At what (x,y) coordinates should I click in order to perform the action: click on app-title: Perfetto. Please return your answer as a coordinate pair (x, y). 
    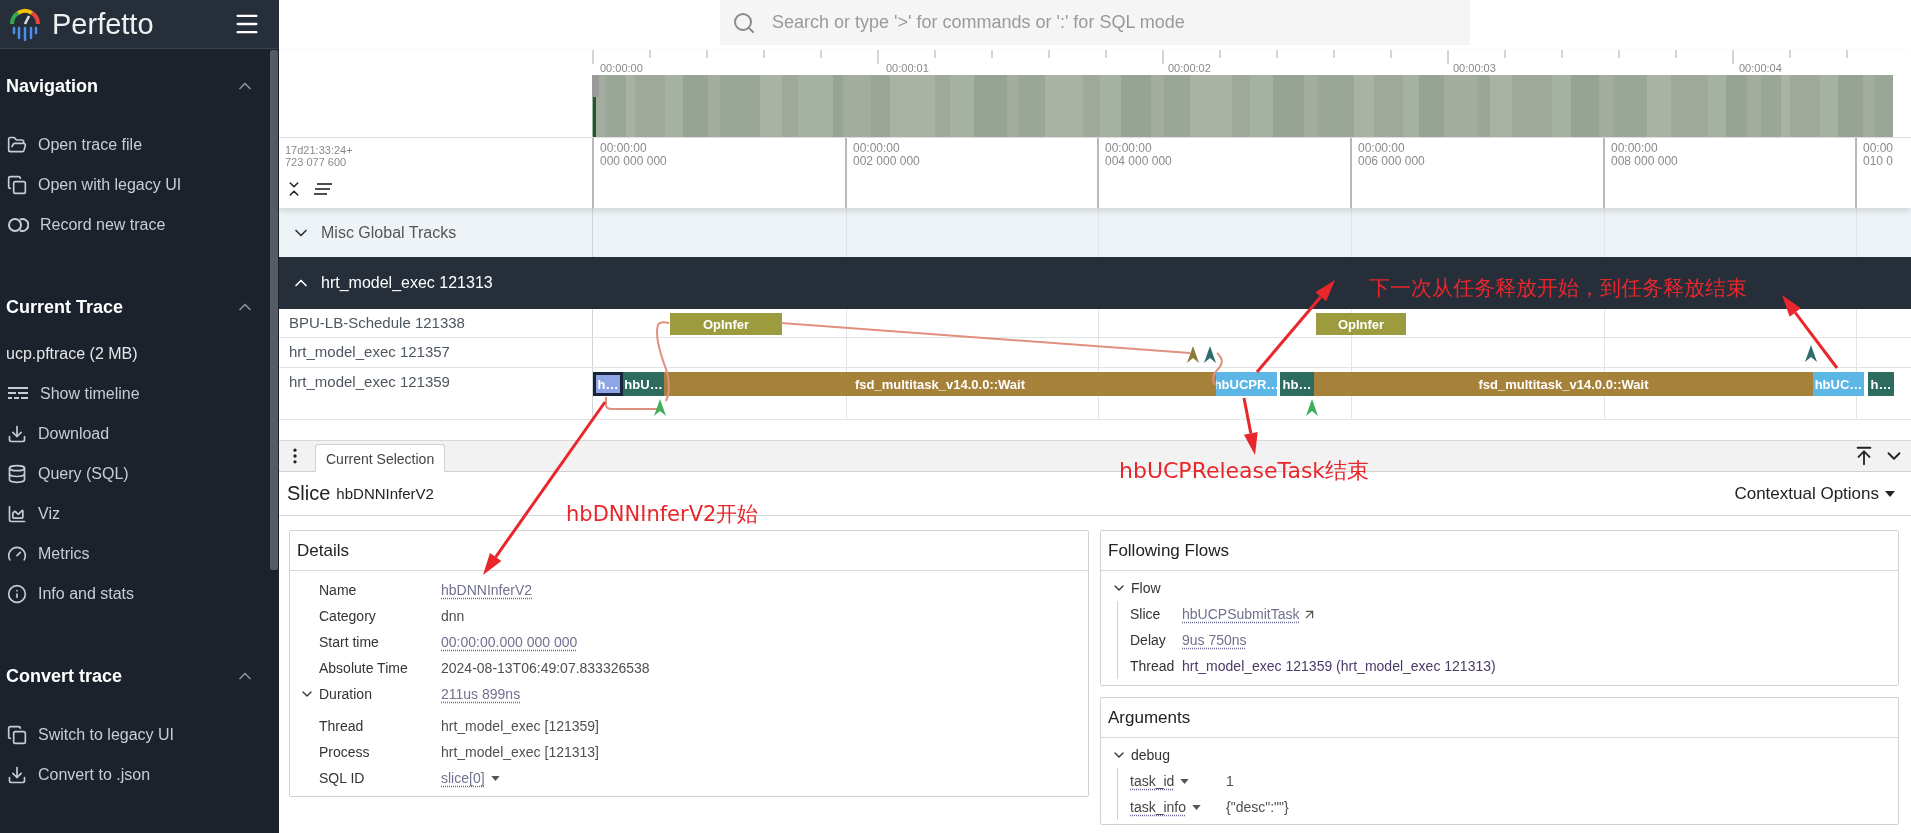
    Looking at the image, I should click on (103, 24).